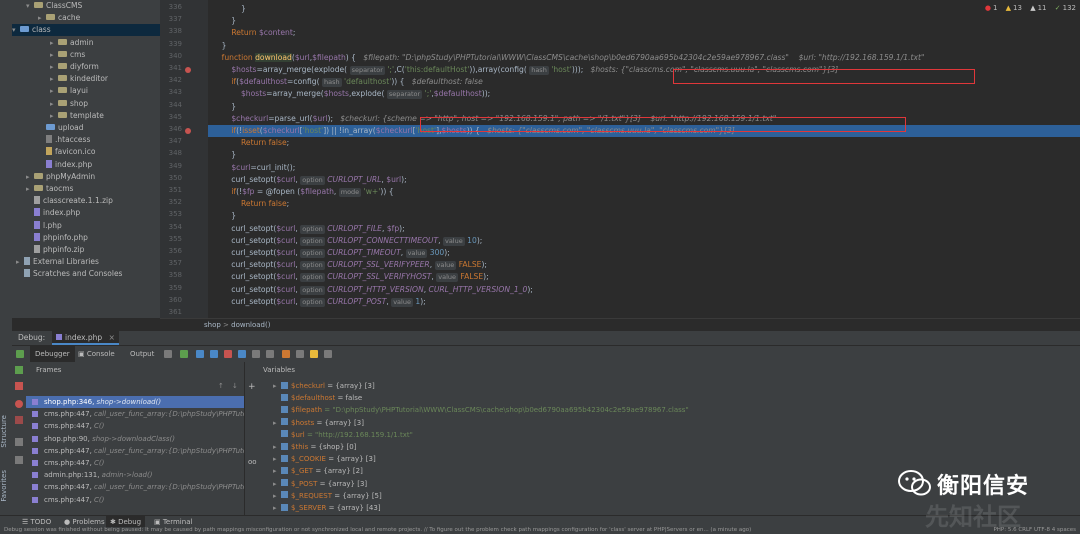 The image size is (1080, 534). Describe the element at coordinates (61, 128) in the screenshot. I see `tree-item: upload` at that location.